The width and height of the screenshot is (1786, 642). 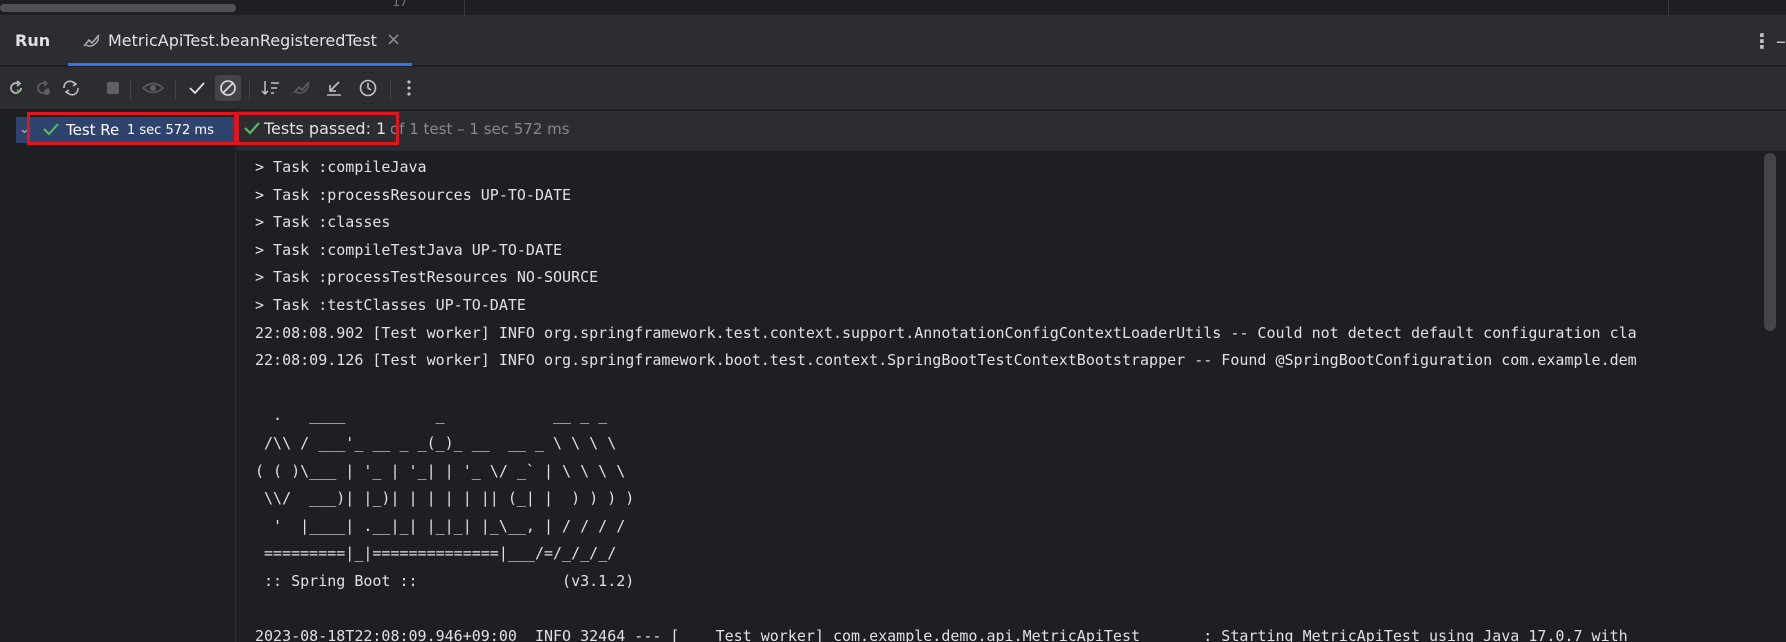 What do you see at coordinates (302, 88) in the screenshot?
I see `import-tests-icon` at bounding box center [302, 88].